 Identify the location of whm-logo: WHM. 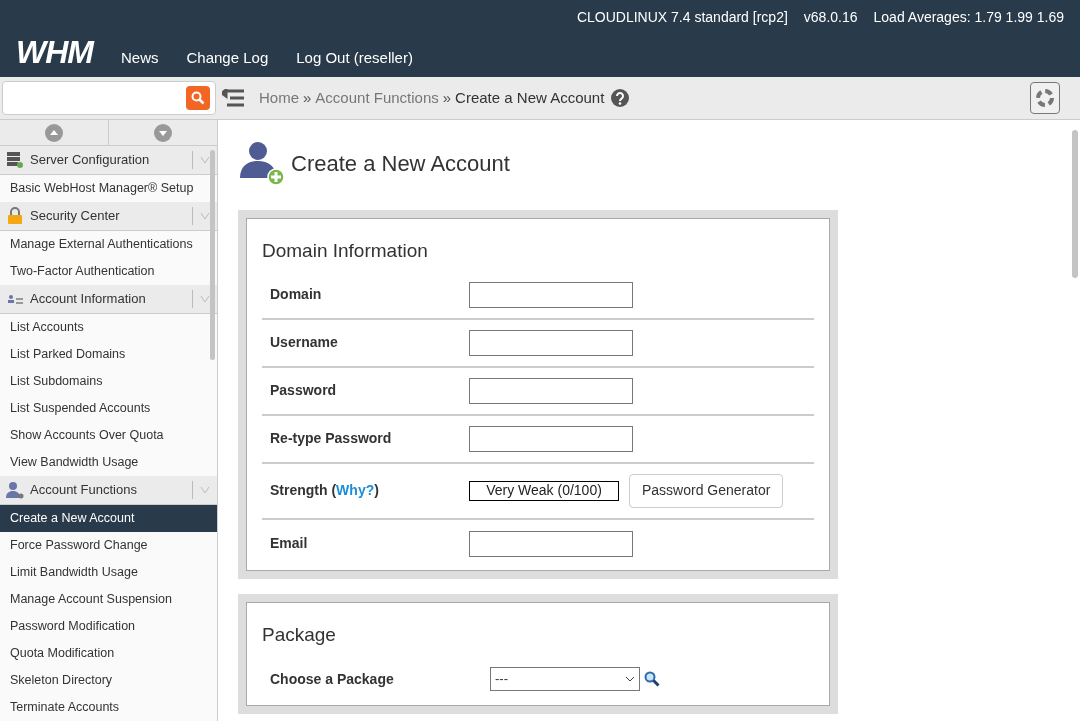
(54, 52).